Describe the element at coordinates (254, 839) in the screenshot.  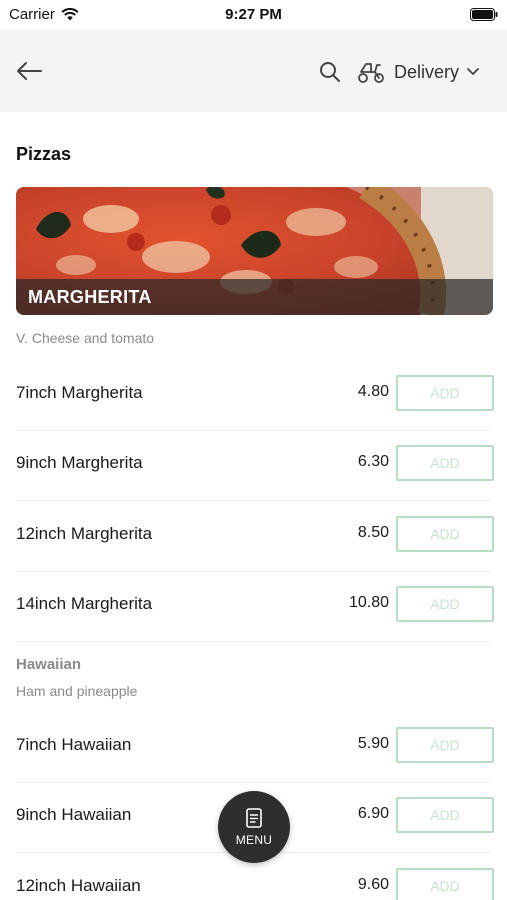
I see `menu-button-label: MENU` at that location.